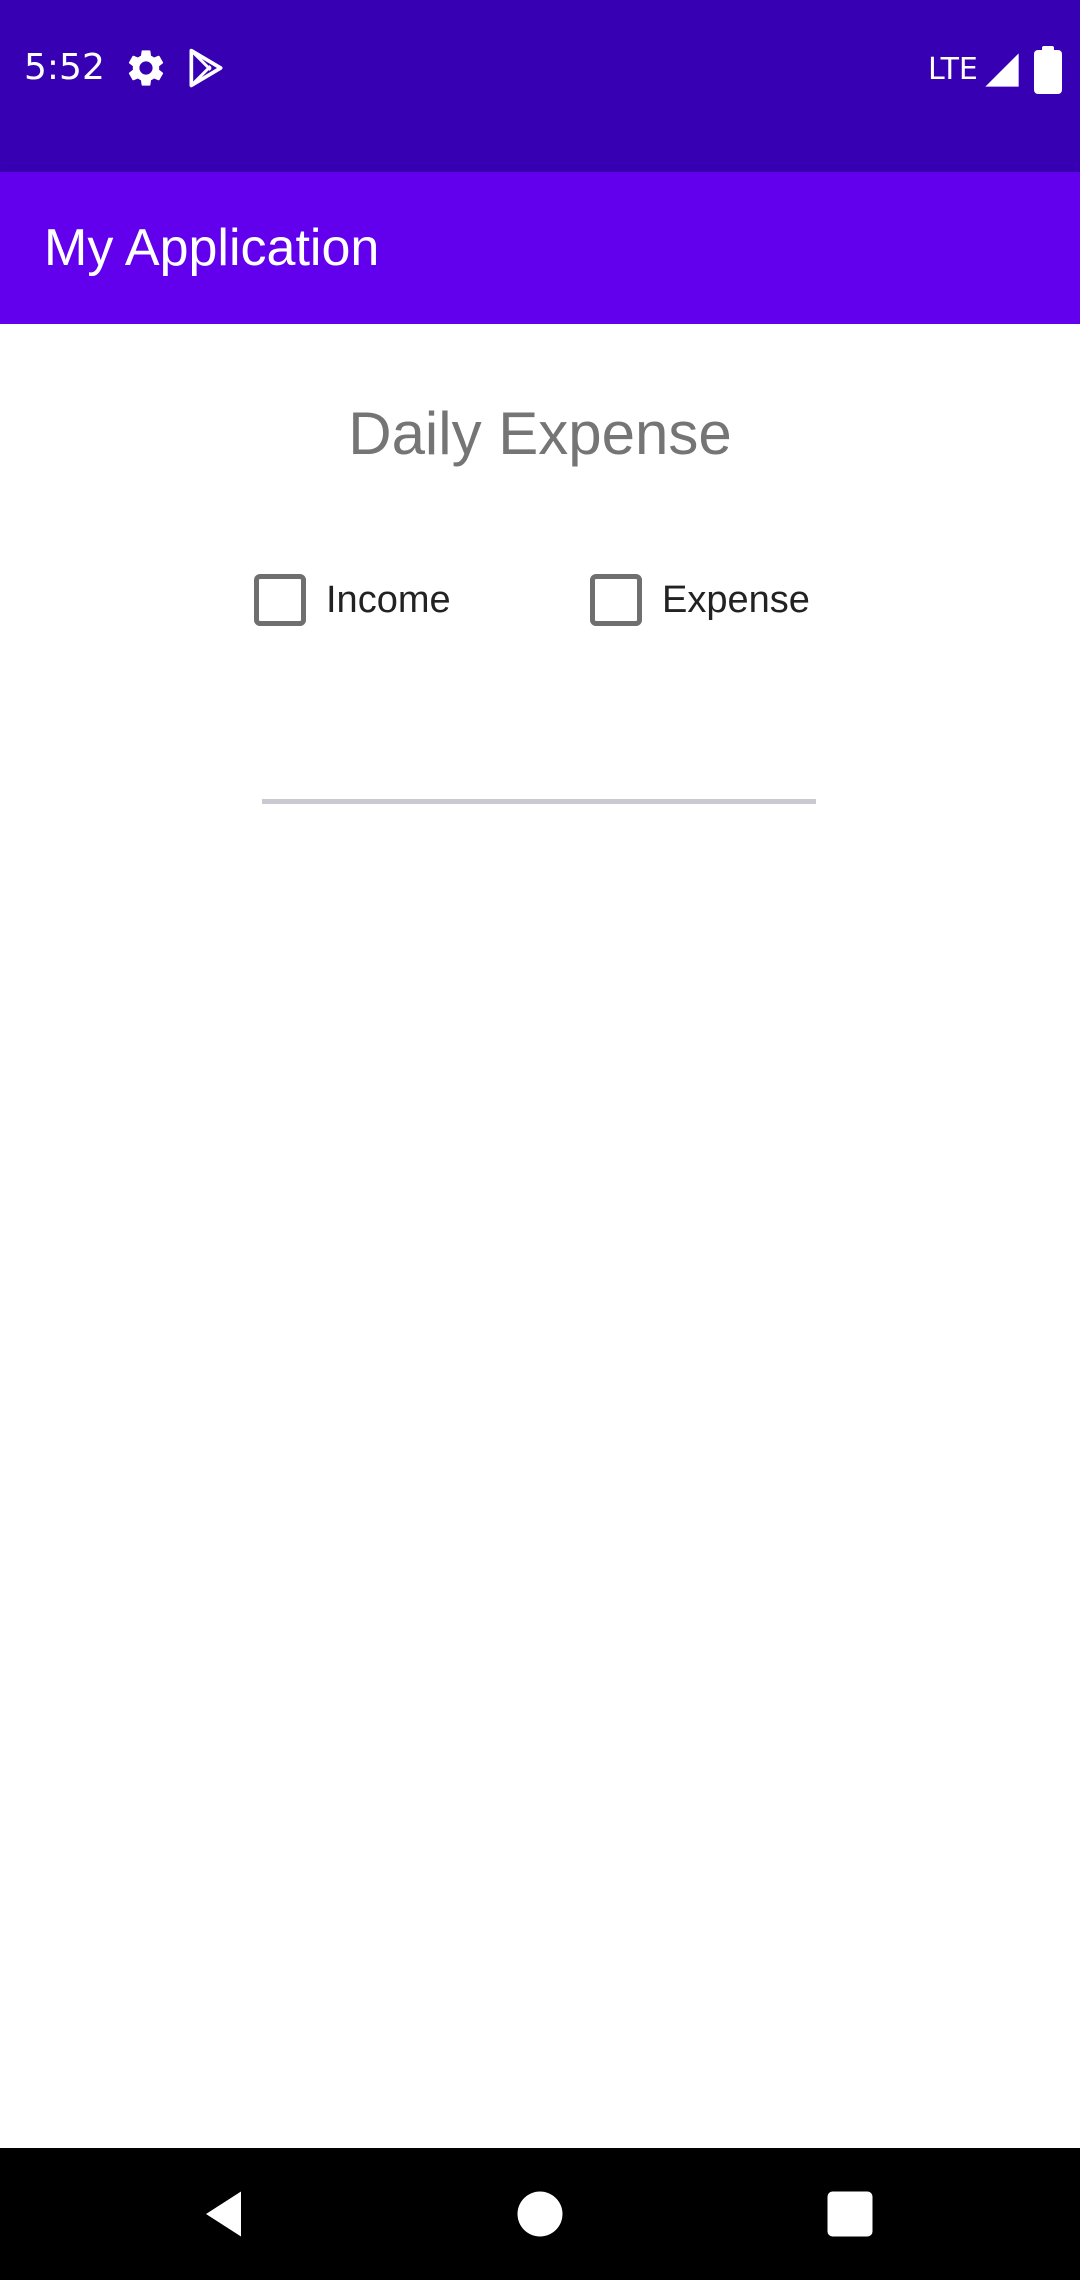  Describe the element at coordinates (146, 68) in the screenshot. I see `gear-icon` at that location.